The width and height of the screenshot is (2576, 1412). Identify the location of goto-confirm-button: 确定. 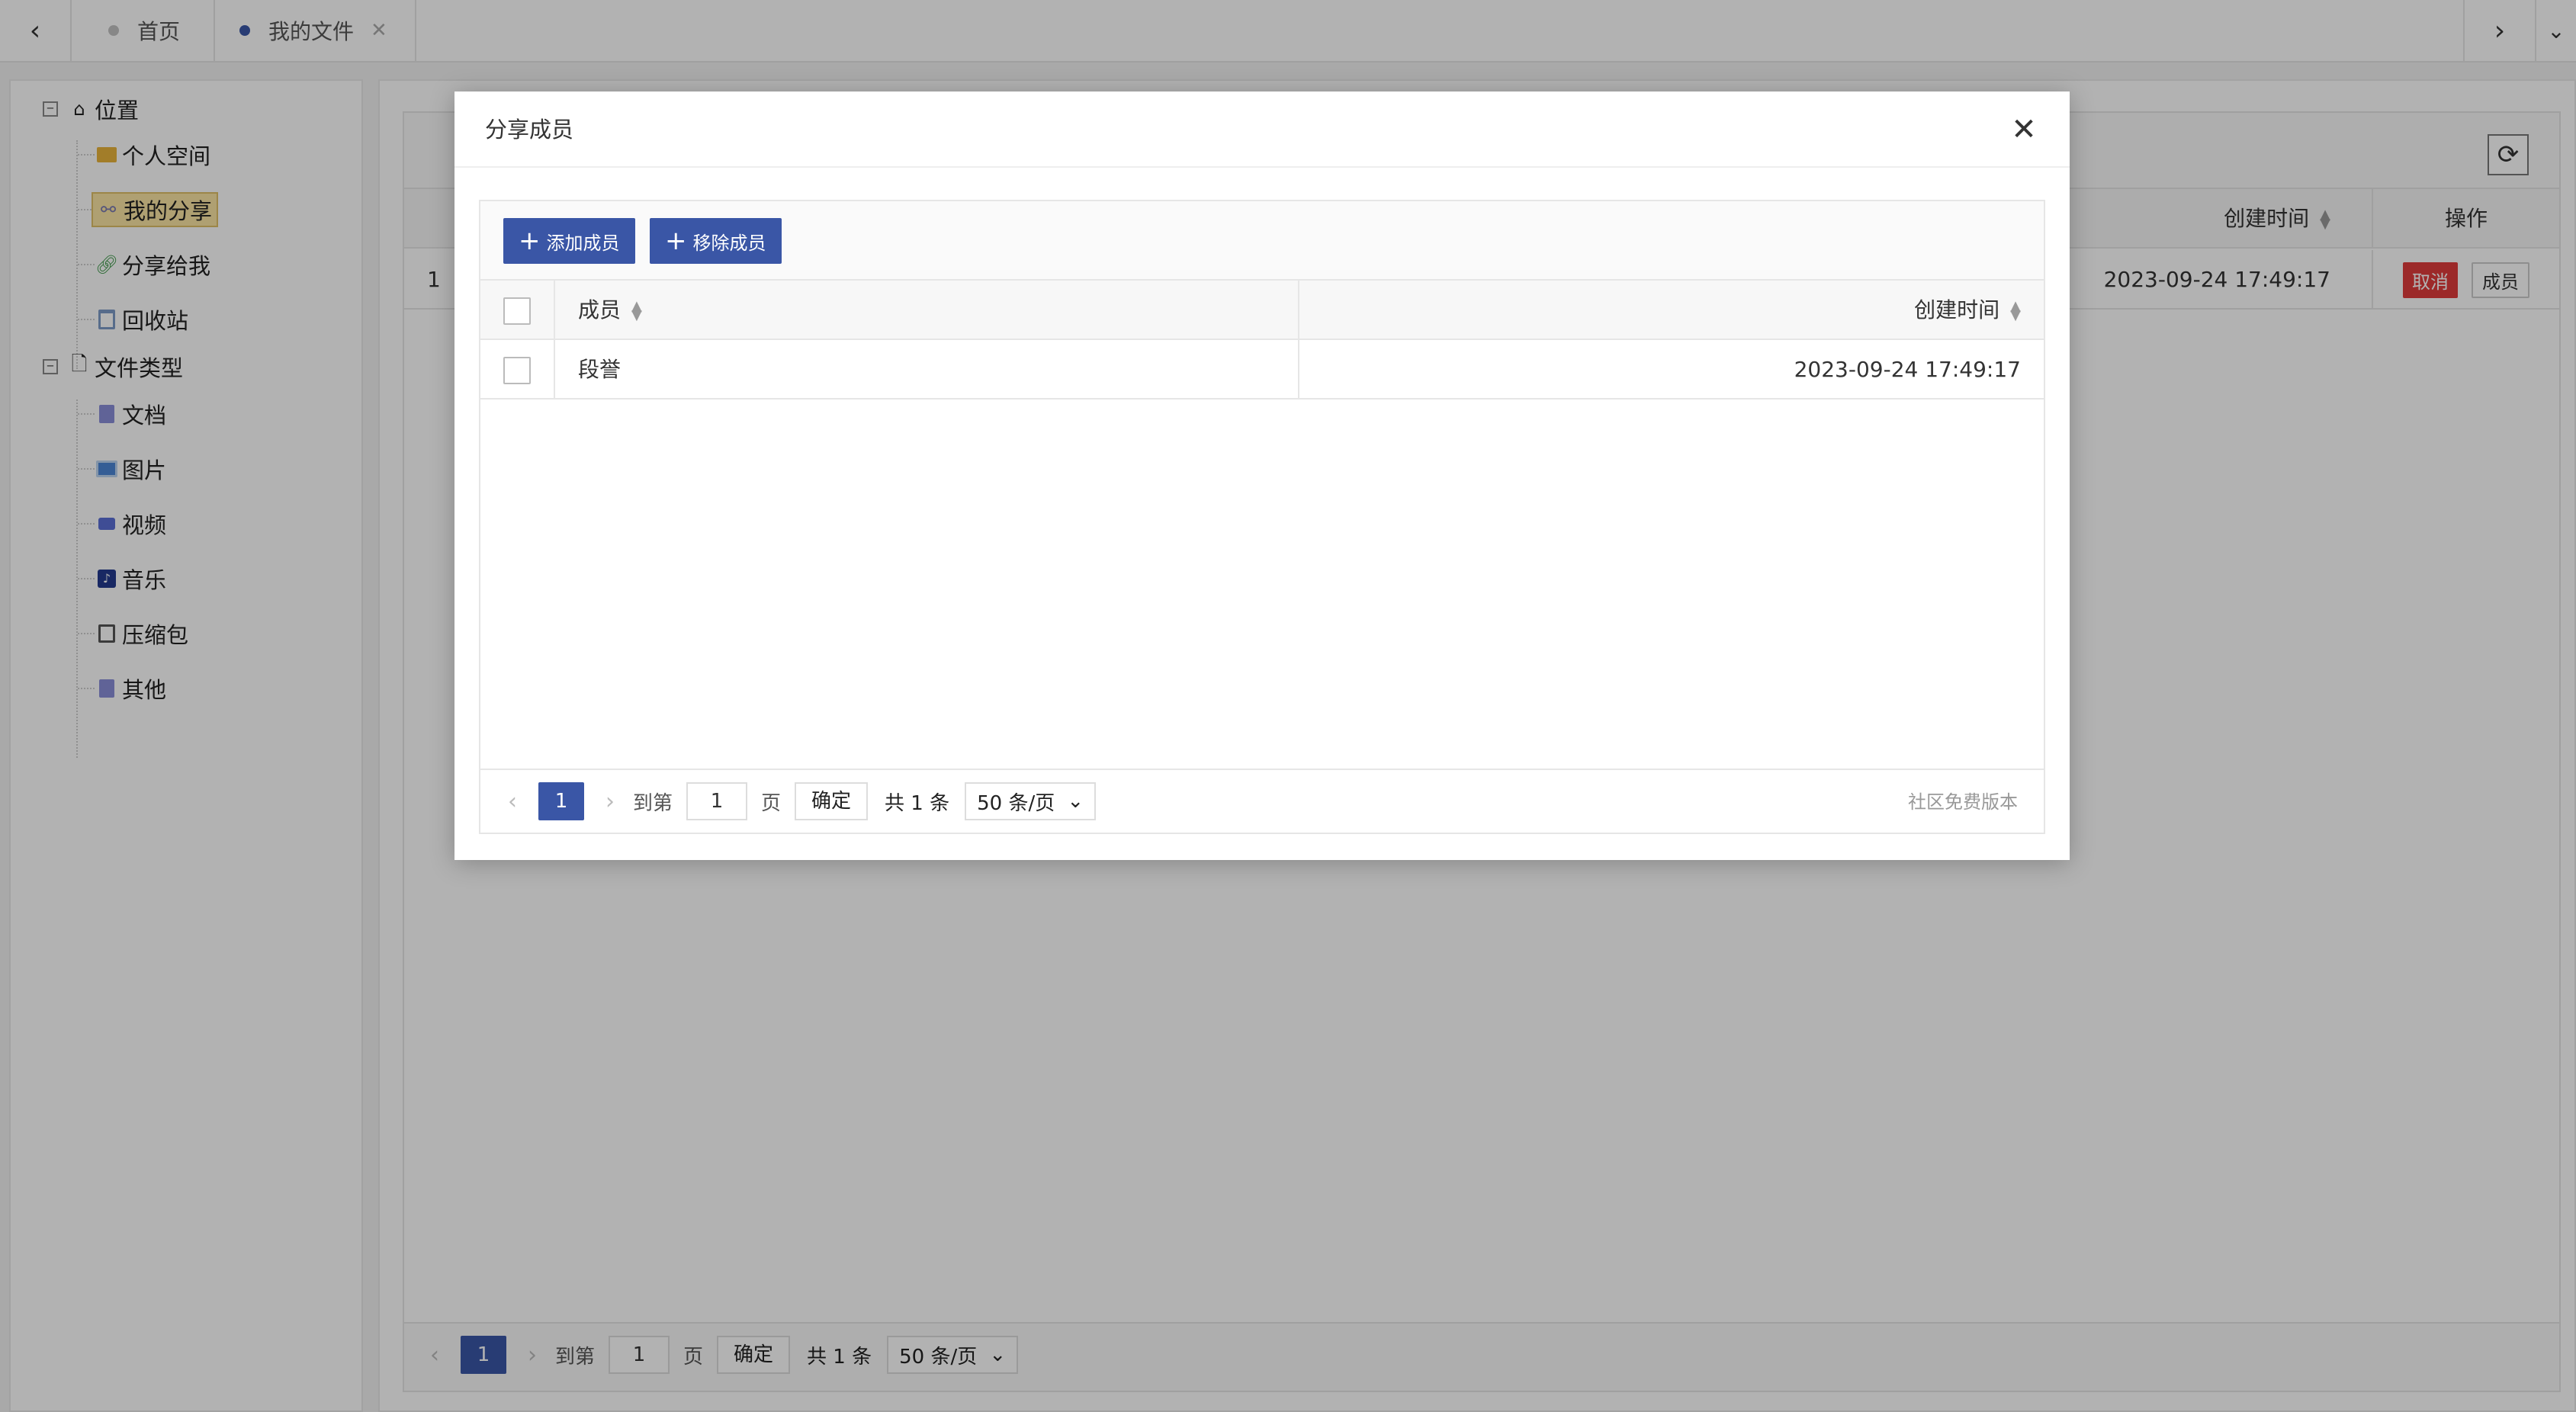
(832, 801).